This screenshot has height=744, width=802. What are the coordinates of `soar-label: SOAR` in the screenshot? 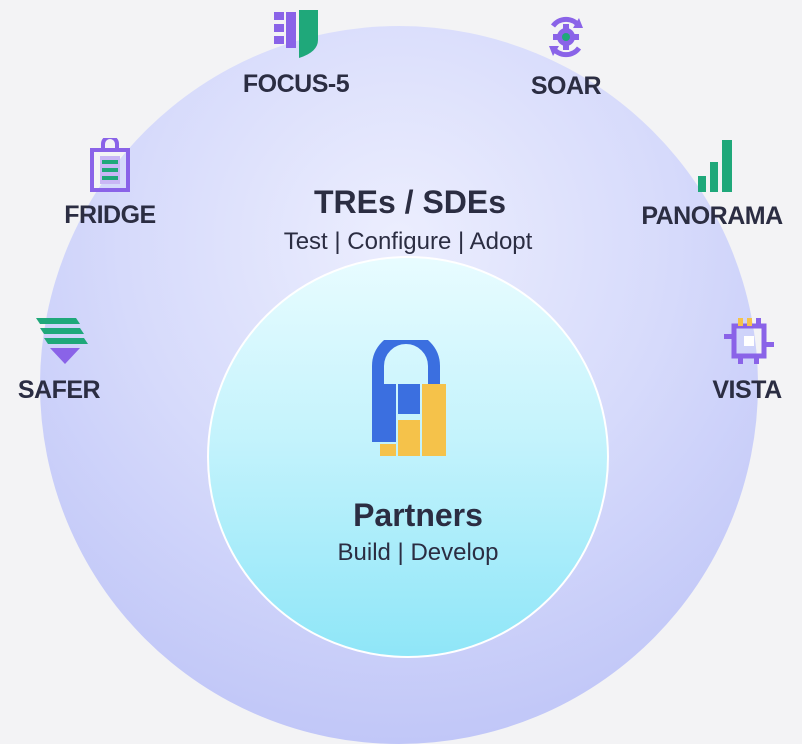 It's located at (566, 86).